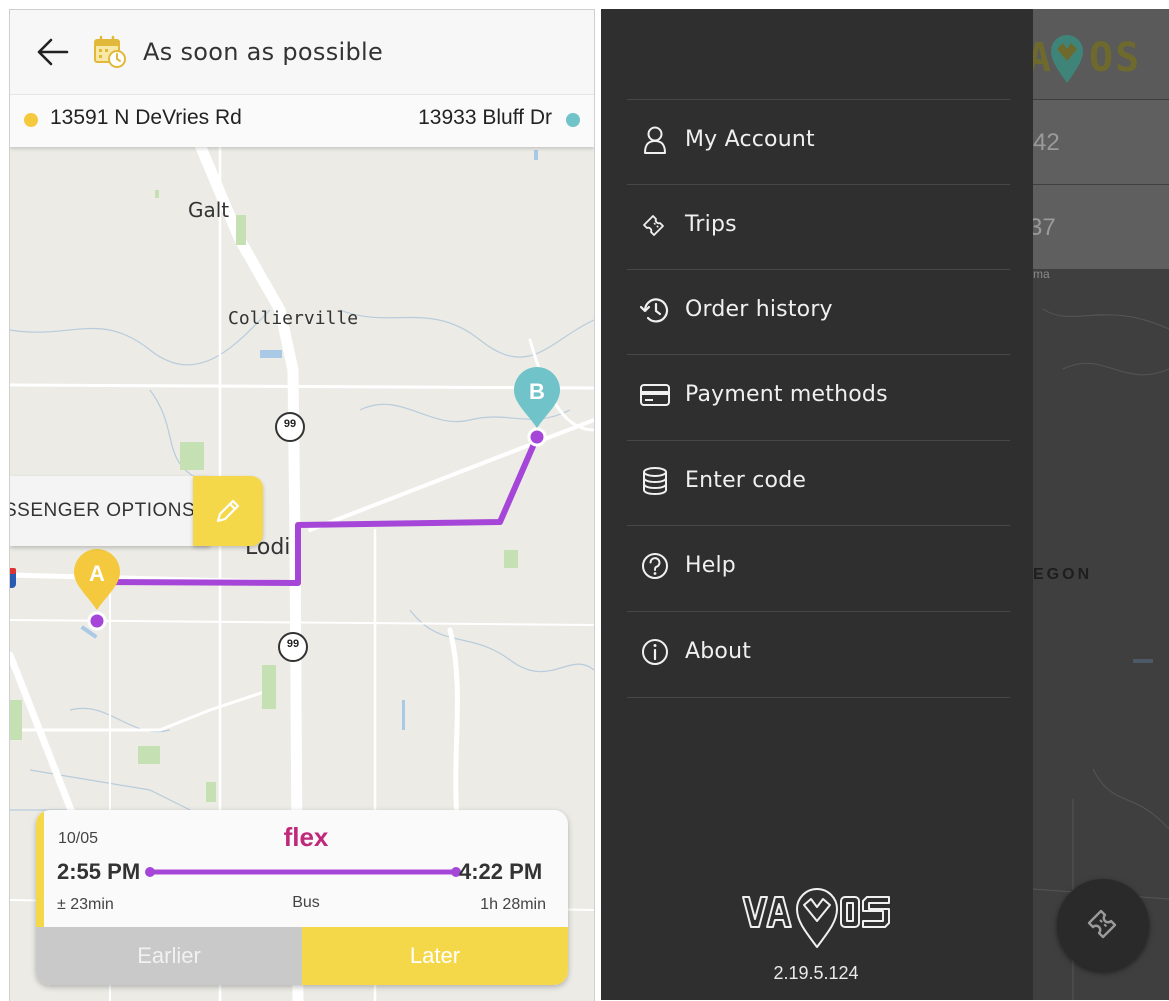 Image resolution: width=1169 pixels, height=1001 pixels. What do you see at coordinates (655, 566) in the screenshot?
I see `help-icon` at bounding box center [655, 566].